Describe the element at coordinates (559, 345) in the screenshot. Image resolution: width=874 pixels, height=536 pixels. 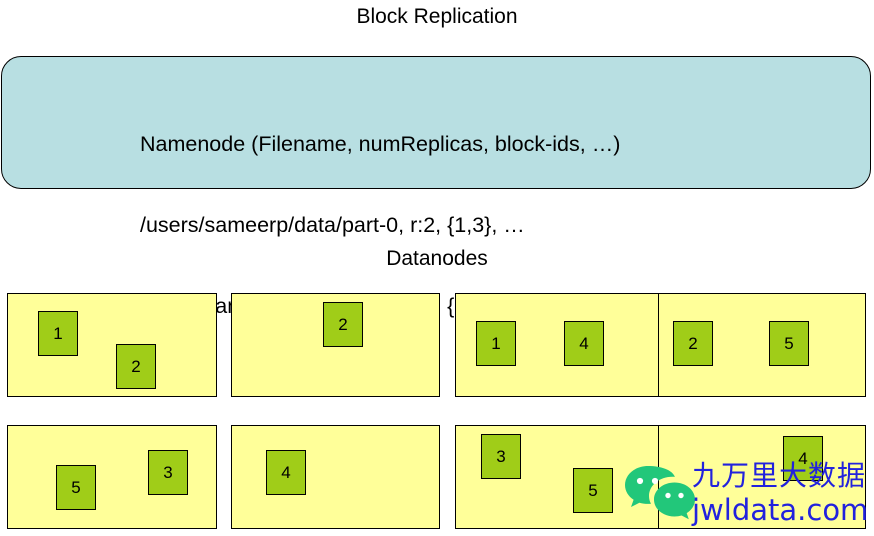
I see `datanode-box: 14` at that location.